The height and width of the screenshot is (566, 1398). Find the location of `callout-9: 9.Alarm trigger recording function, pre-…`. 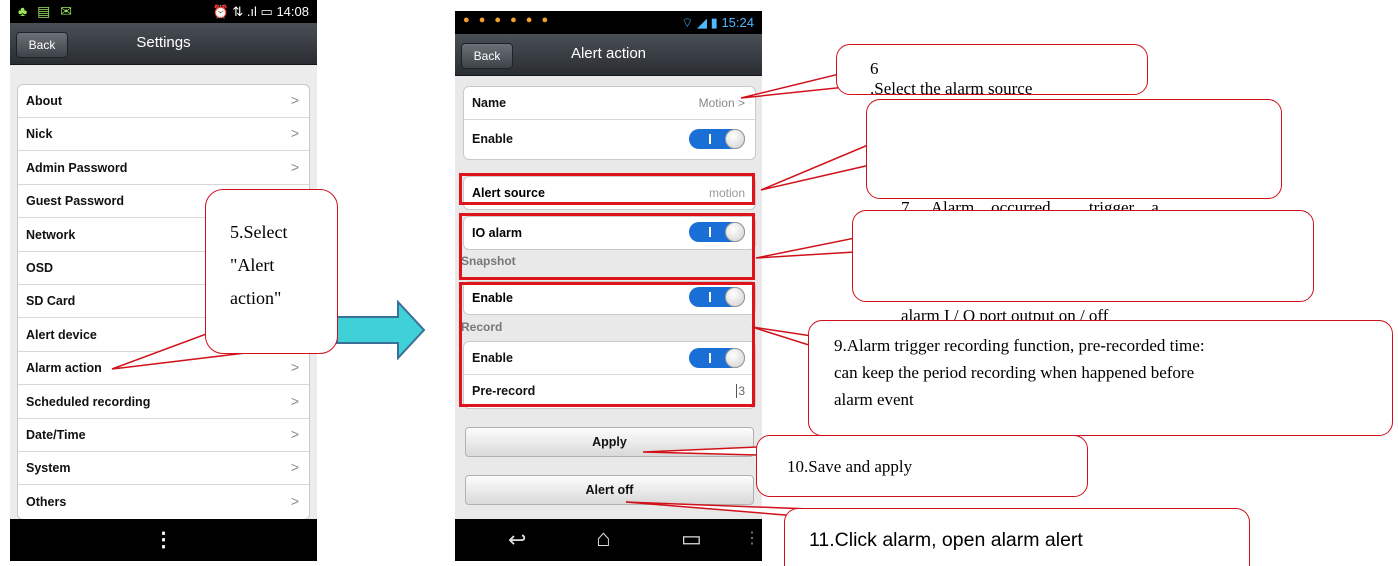

callout-9: 9.Alarm trigger recording function, pre-… is located at coordinates (1100, 378).